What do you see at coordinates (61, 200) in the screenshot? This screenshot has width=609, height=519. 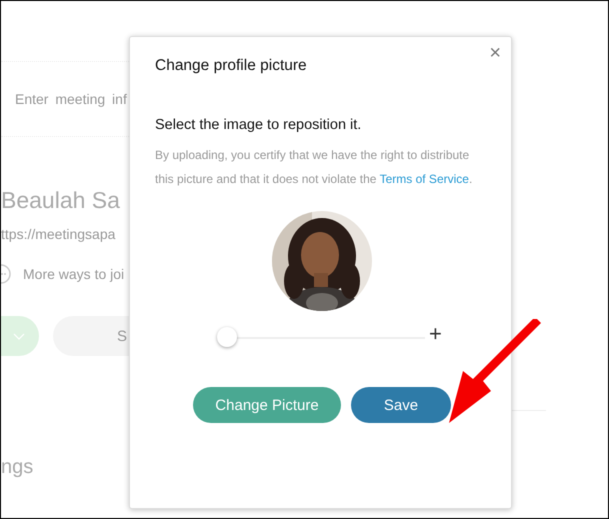 I see `user-name: Beaulah Sa` at bounding box center [61, 200].